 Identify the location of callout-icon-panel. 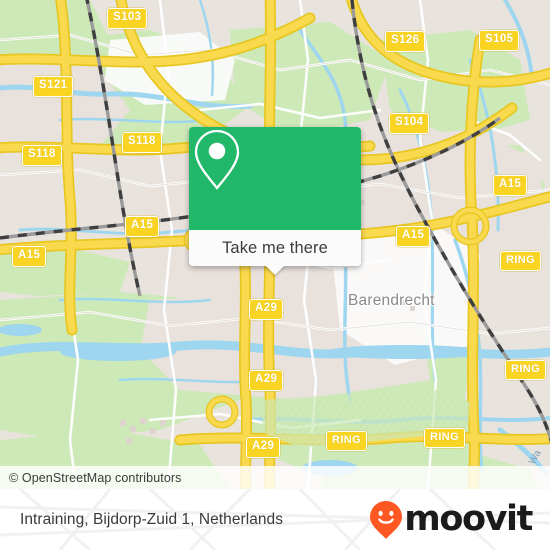
(275, 178).